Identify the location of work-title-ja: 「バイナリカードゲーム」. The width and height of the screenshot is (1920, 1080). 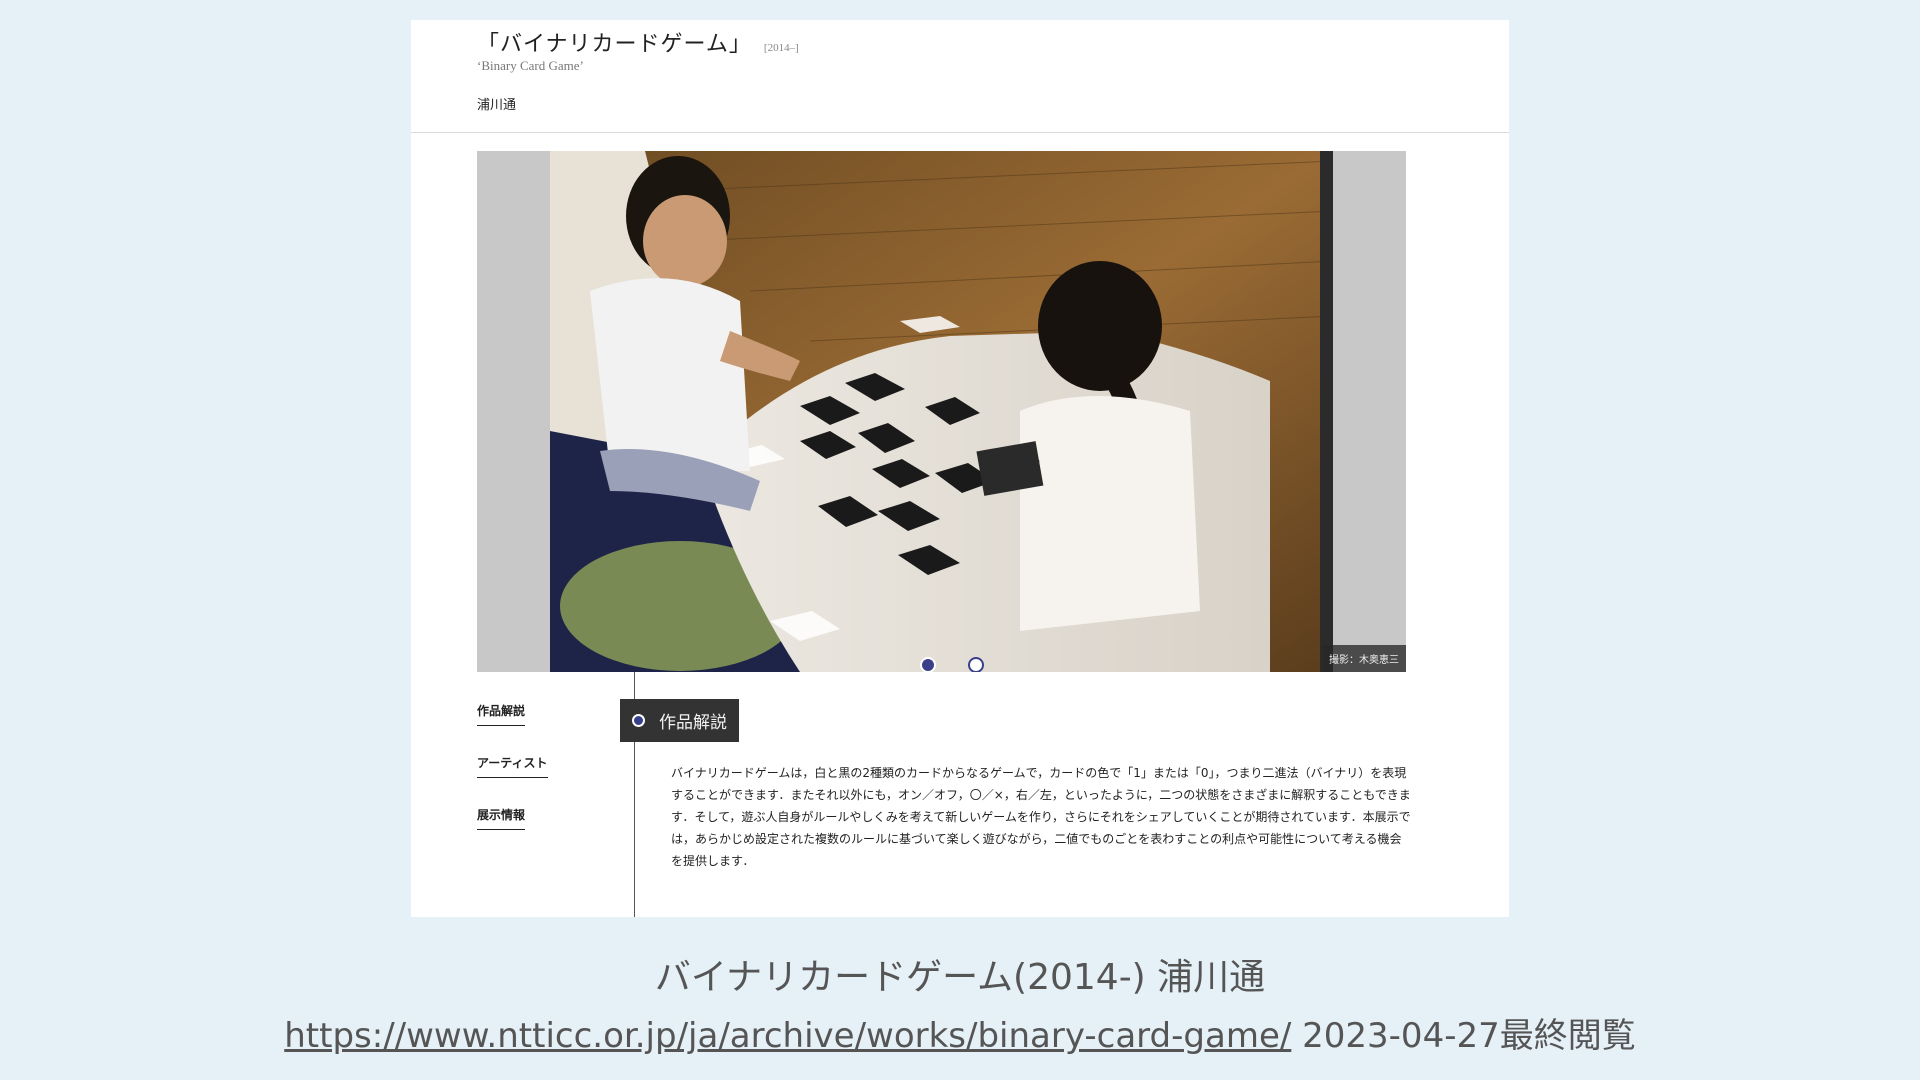
(614, 44).